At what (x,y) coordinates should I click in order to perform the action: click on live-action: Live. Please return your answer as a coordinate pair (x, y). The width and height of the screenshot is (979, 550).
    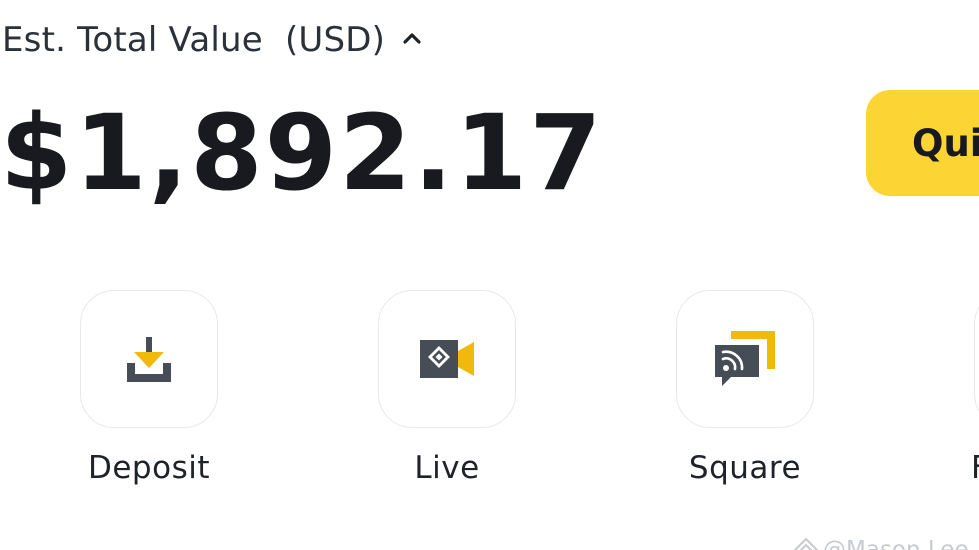
    Looking at the image, I should click on (447, 388).